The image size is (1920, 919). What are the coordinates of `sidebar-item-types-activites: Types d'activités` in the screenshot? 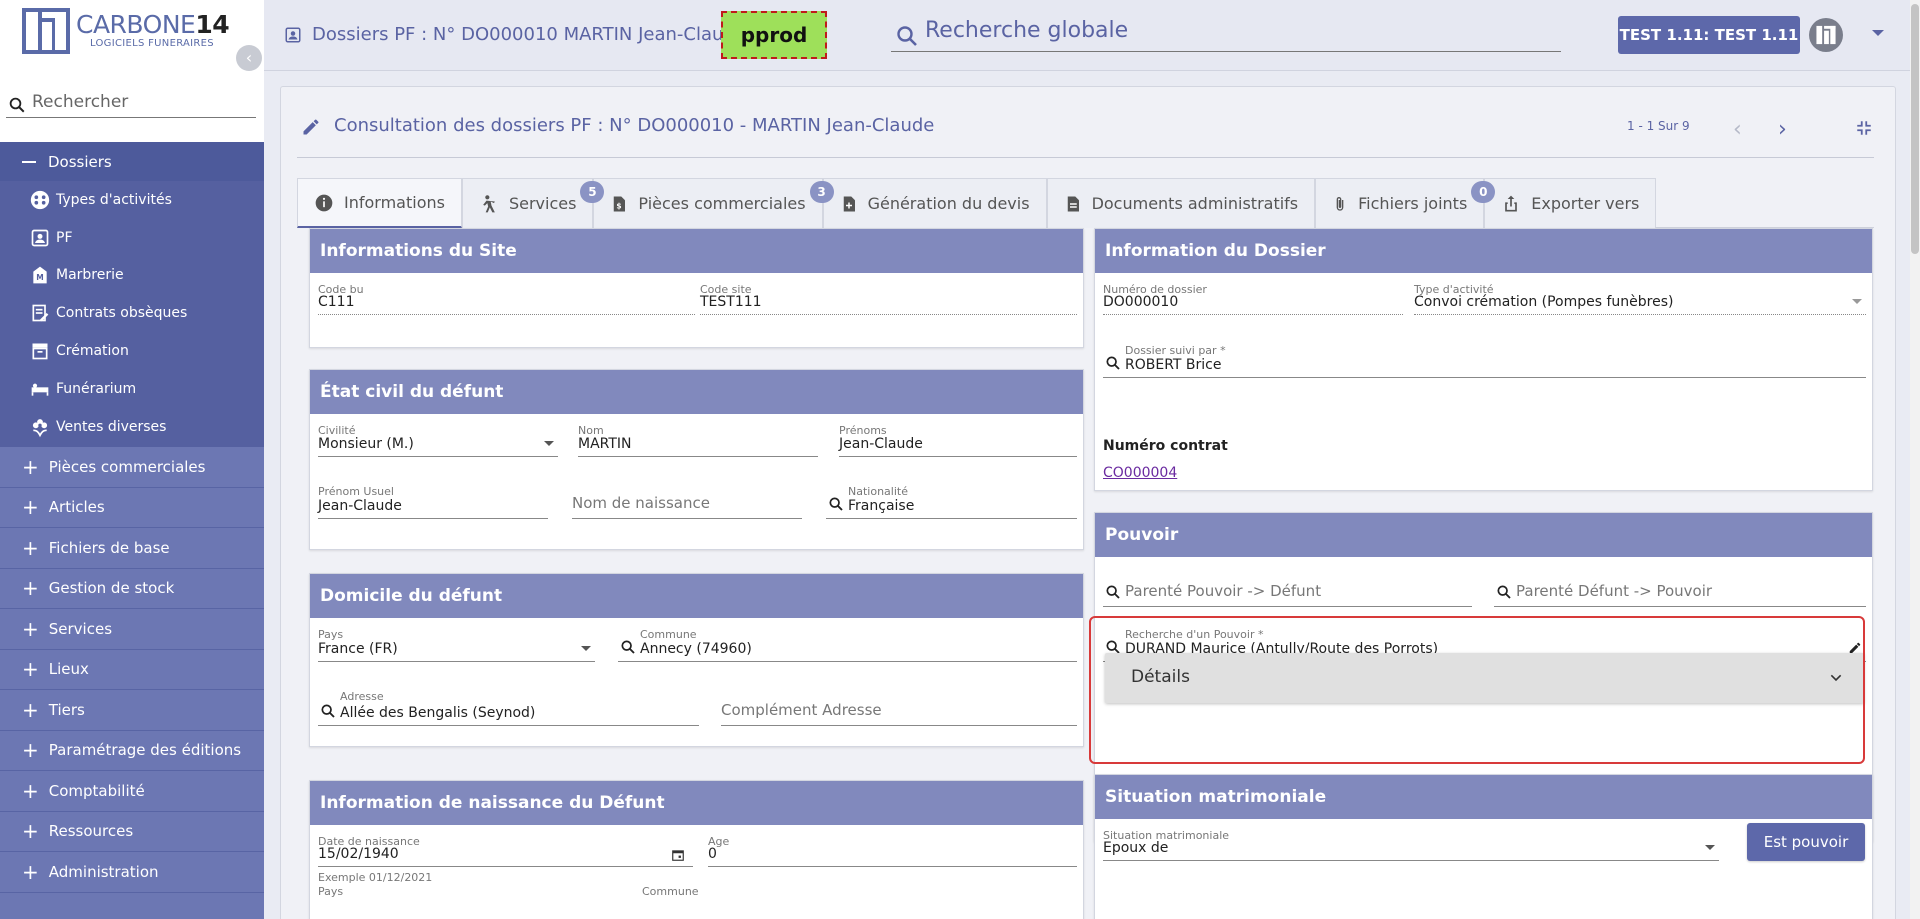 It's located at (132, 200).